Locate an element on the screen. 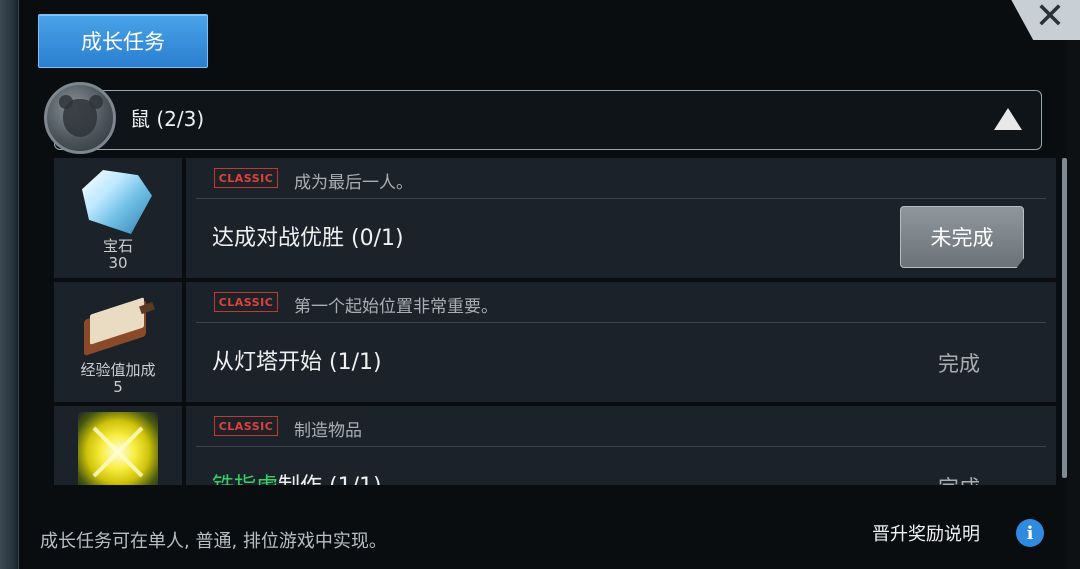 Image resolution: width=1080 pixels, height=569 pixels. task-title-rest: 制作 (1/1) is located at coordinates (330, 479).